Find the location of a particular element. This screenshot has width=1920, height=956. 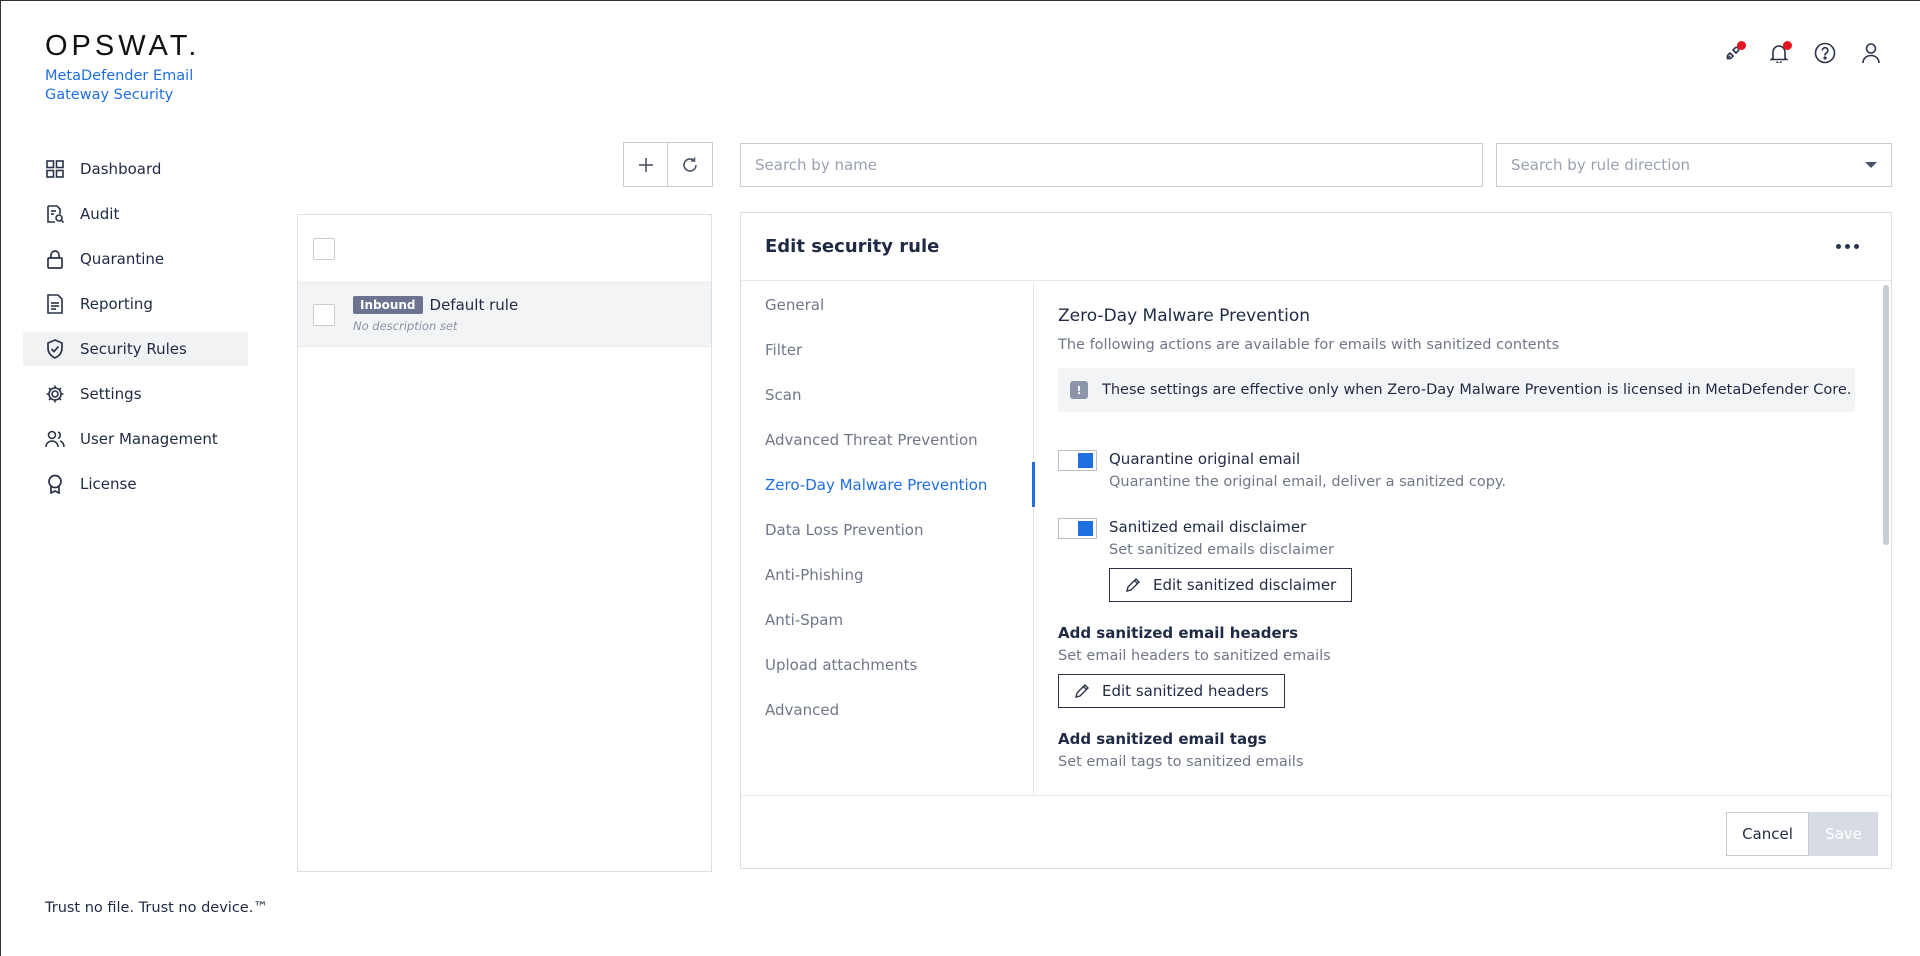

sidebar-item-settings: Settings is located at coordinates (135, 394).